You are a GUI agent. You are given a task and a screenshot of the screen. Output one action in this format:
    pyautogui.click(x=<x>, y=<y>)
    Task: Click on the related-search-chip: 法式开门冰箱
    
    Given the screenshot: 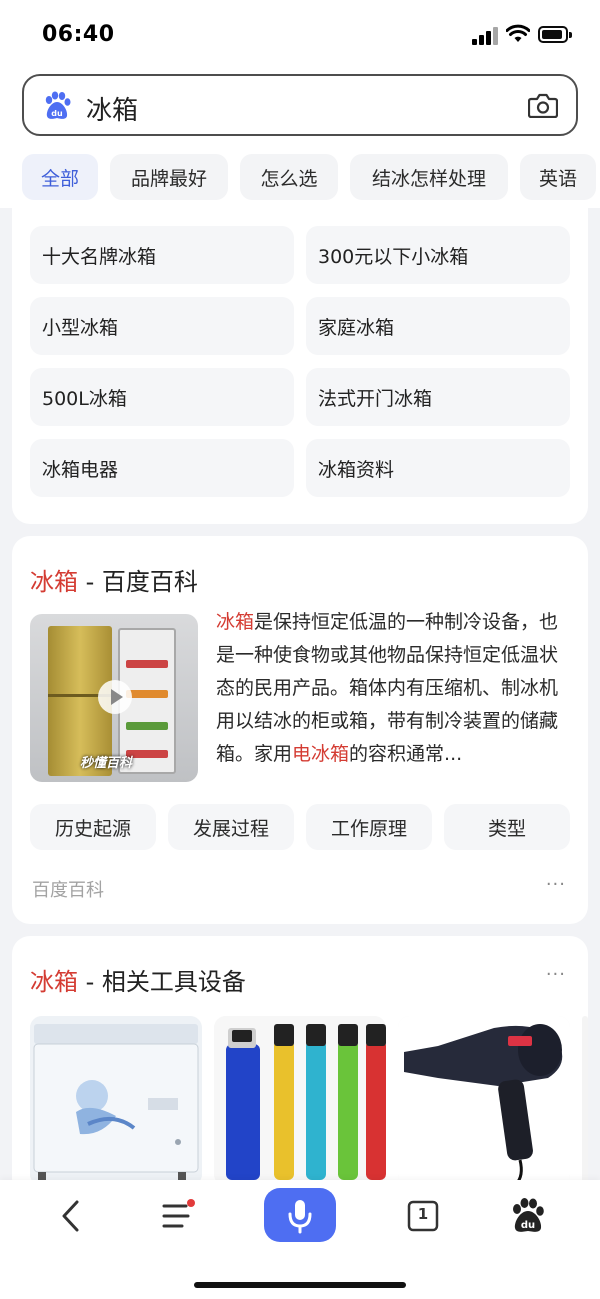 What is the action you would take?
    pyautogui.click(x=438, y=397)
    